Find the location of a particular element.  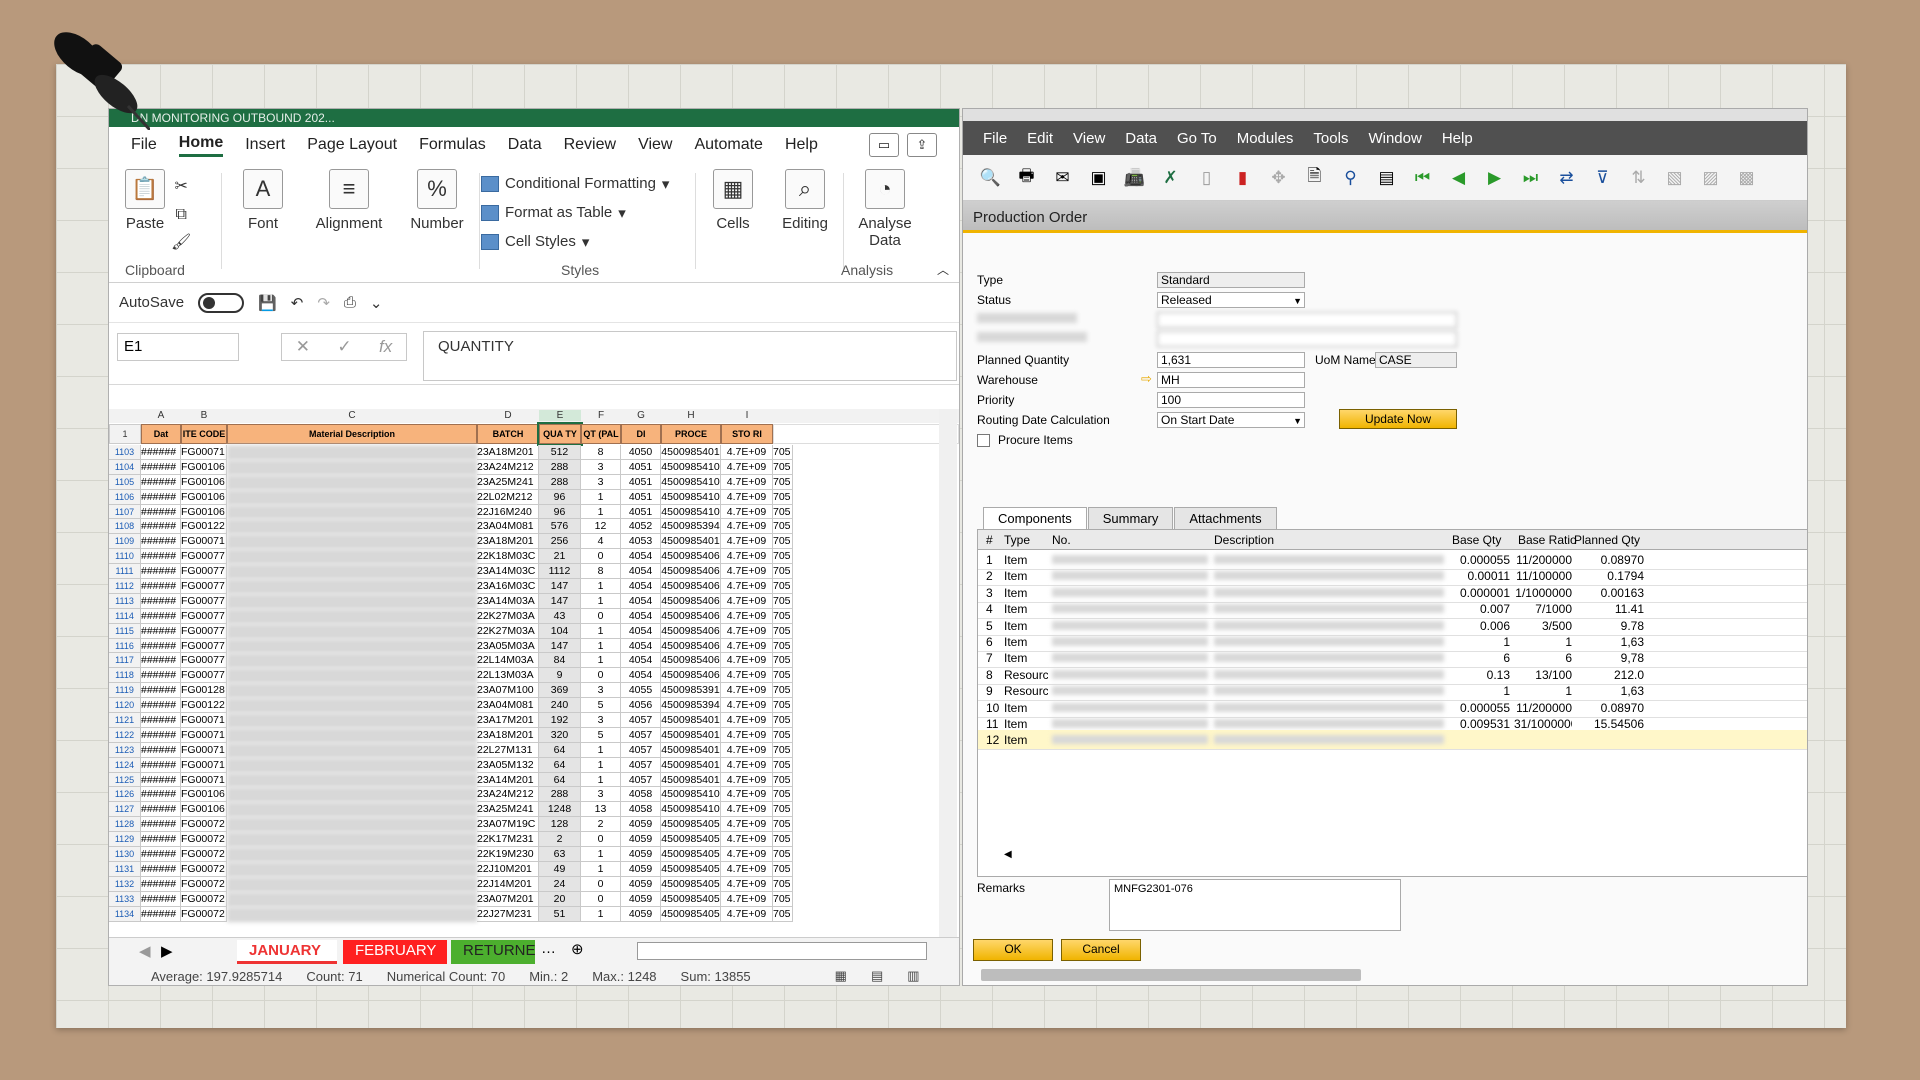

component-cell: 0.13 is located at coordinates (1480, 675).